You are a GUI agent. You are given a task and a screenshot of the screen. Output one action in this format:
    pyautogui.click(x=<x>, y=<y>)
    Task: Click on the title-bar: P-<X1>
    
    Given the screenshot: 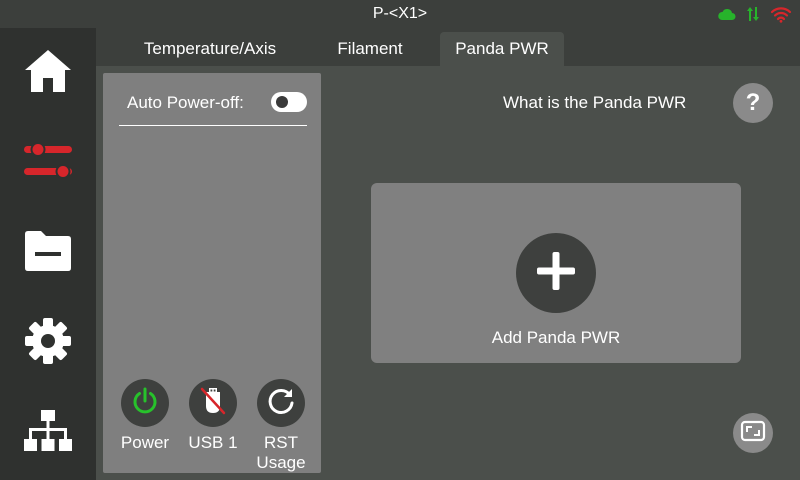 What is the action you would take?
    pyautogui.click(x=400, y=14)
    